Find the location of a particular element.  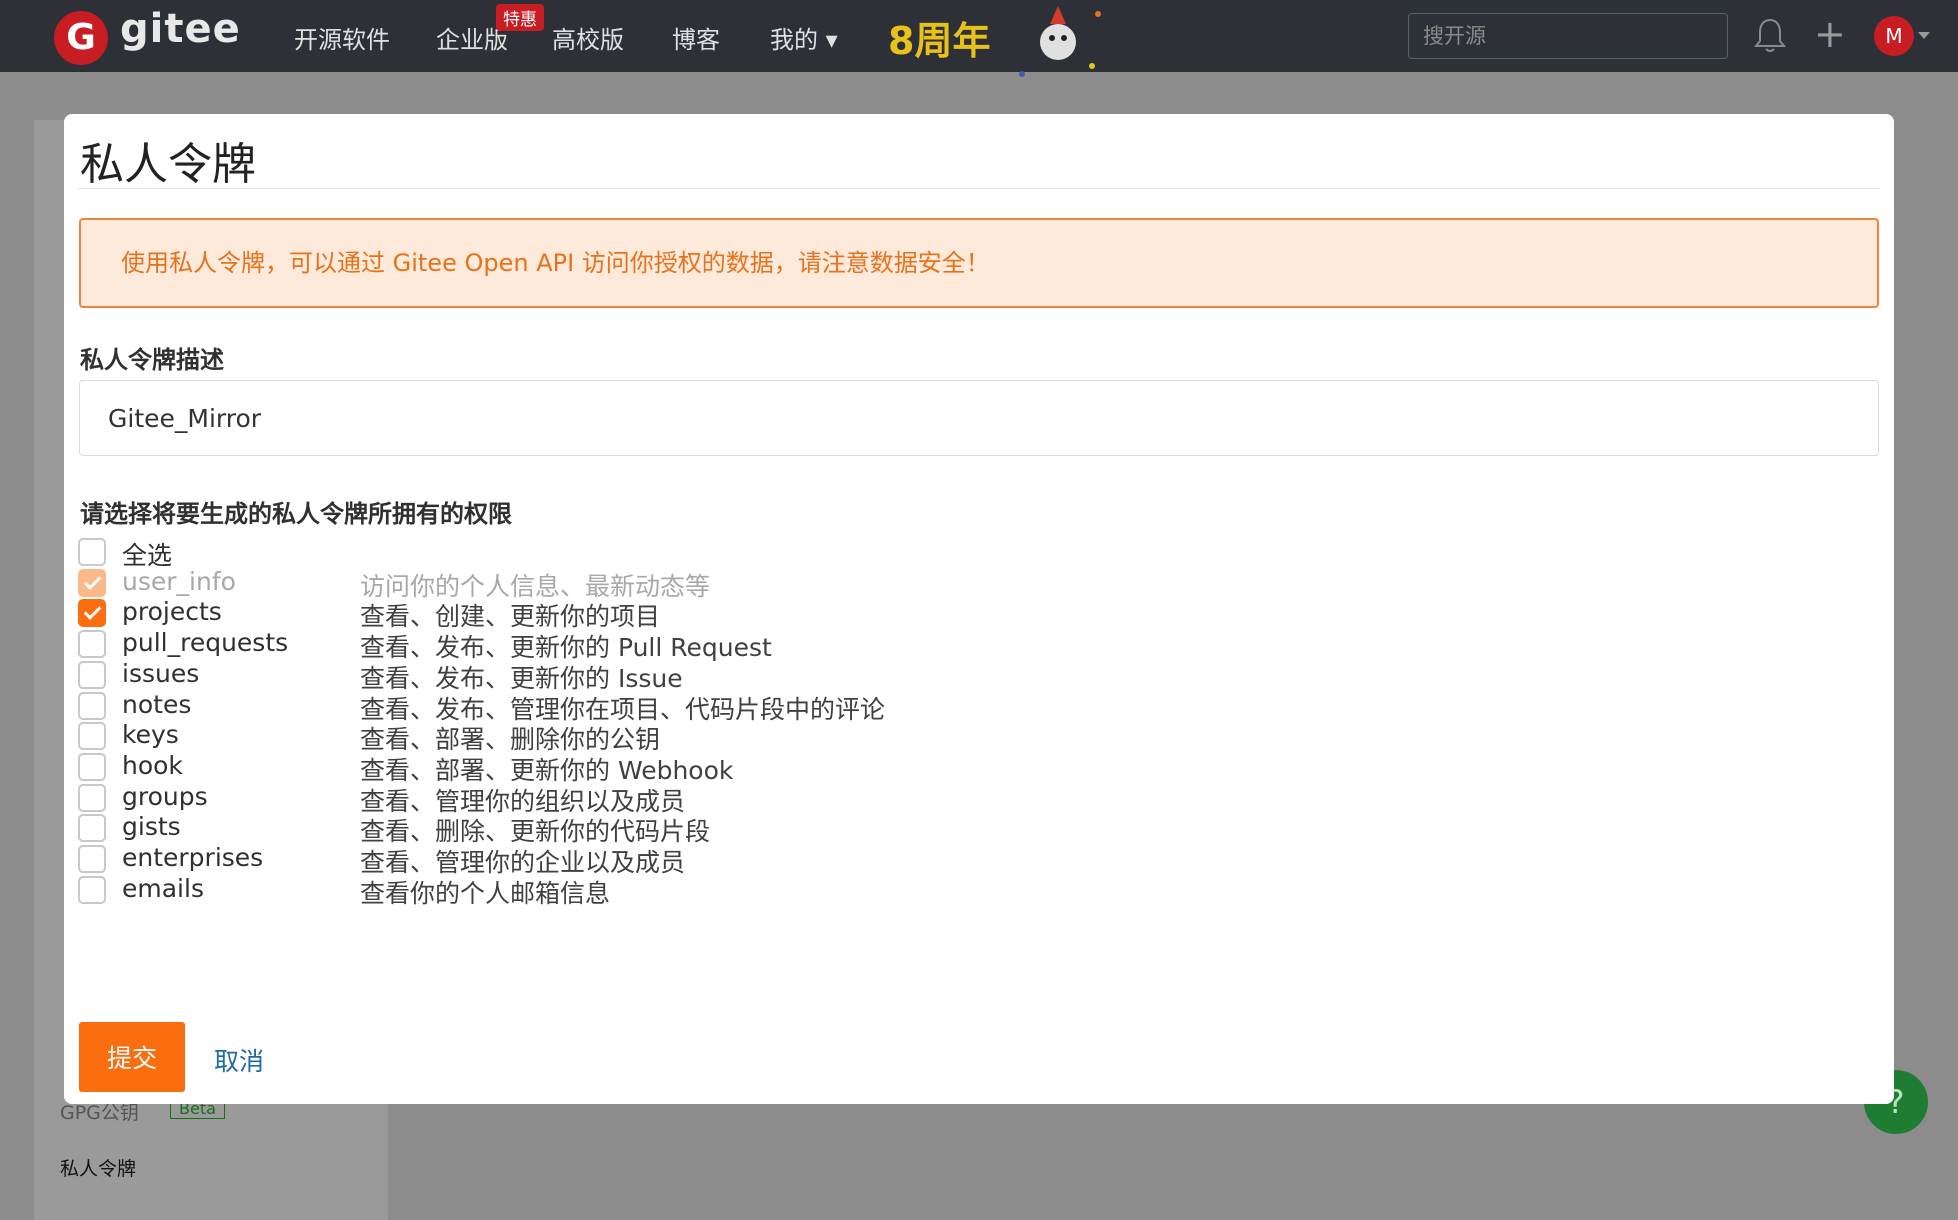

plus-icon: + is located at coordinates (1830, 34).